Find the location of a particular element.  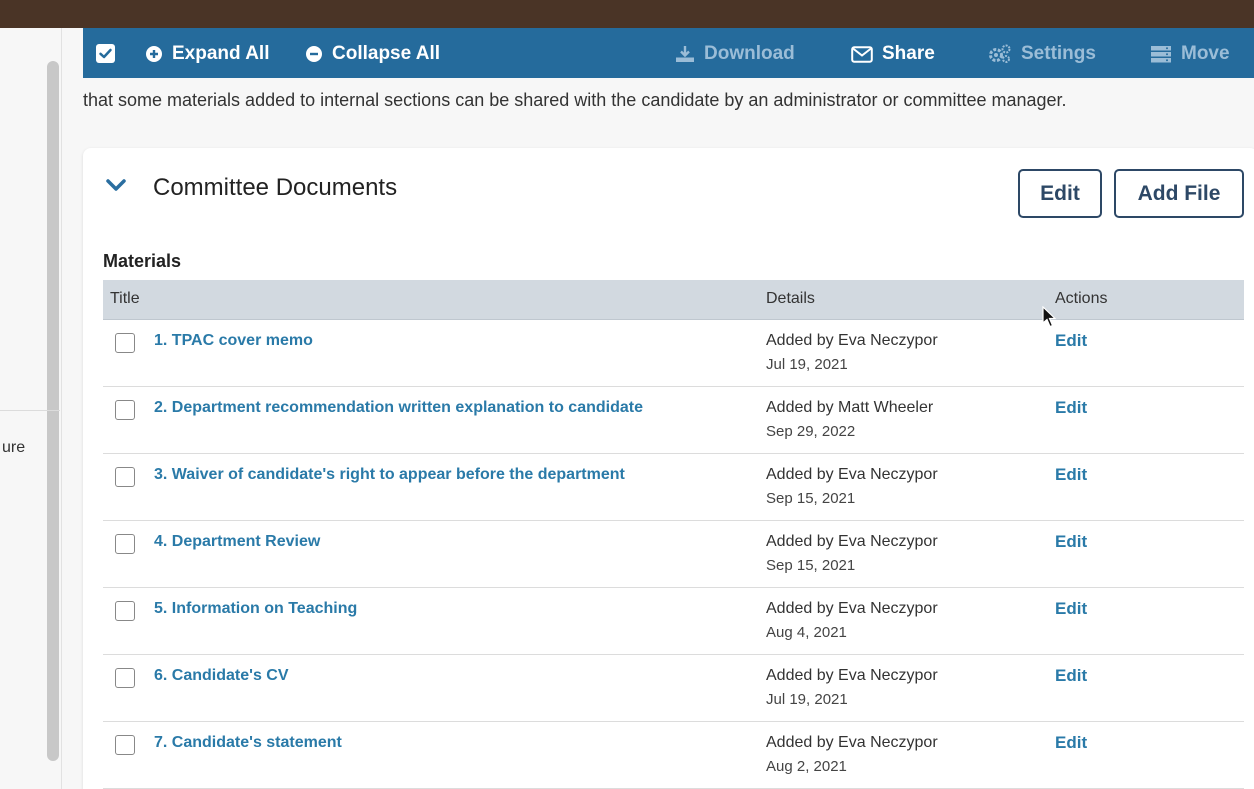

document-link: 7. Candidate's statement is located at coordinates (248, 743).